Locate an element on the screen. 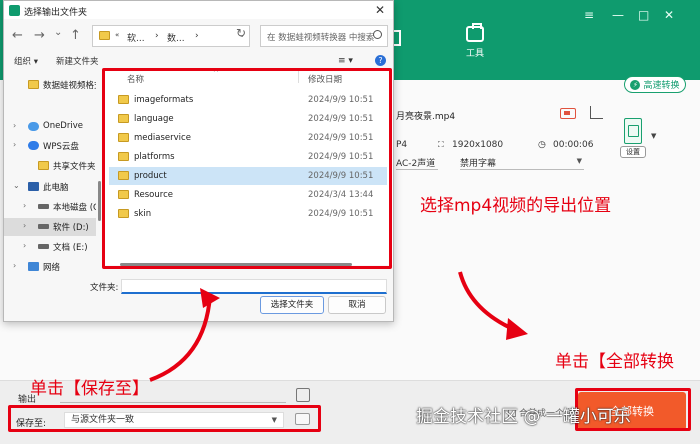  nav-item-label: 数据蛙视频格式 is located at coordinates (69, 86).